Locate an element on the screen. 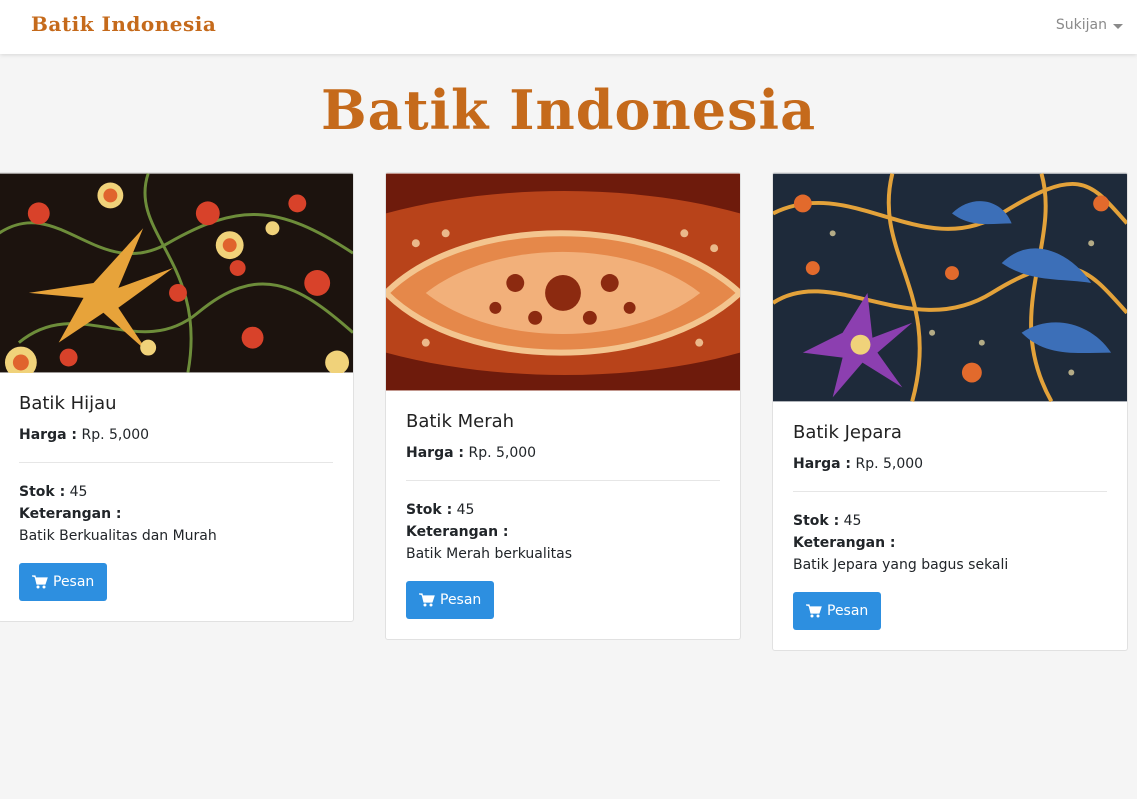 Image resolution: width=1137 pixels, height=799 pixels. page-title: Batik Indonesia is located at coordinates (568, 110).